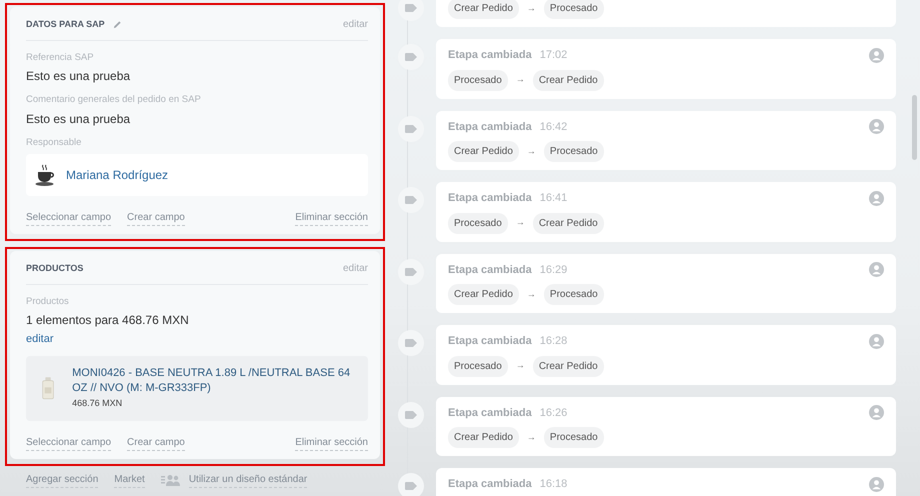 The image size is (920, 496). I want to click on event-time: 16:42, so click(554, 127).